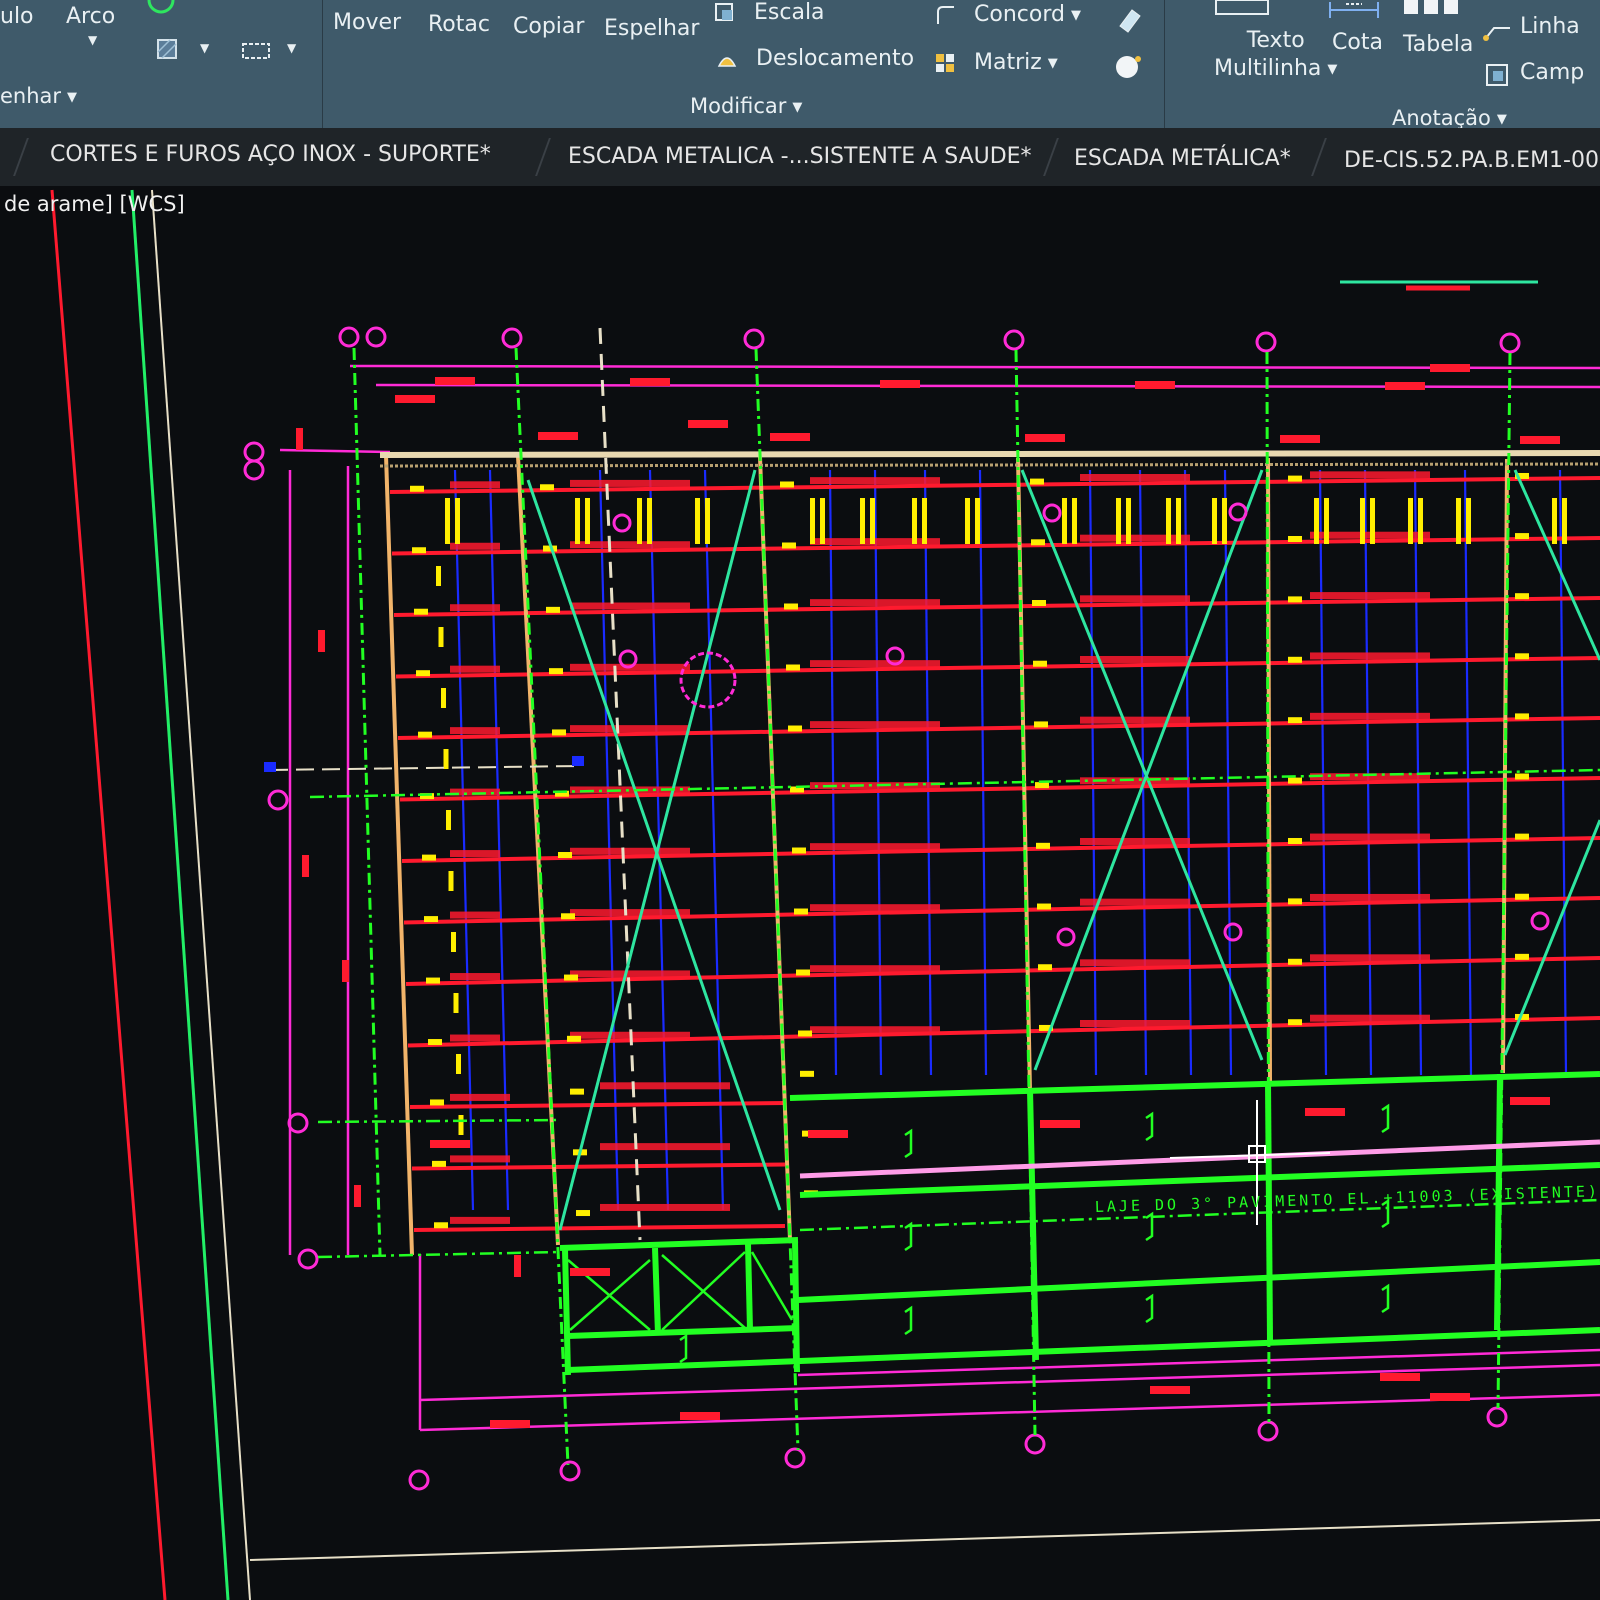 This screenshot has width=1600, height=1600. Describe the element at coordinates (651, 29) in the screenshot. I see `espelhar-button: Espelhar` at that location.